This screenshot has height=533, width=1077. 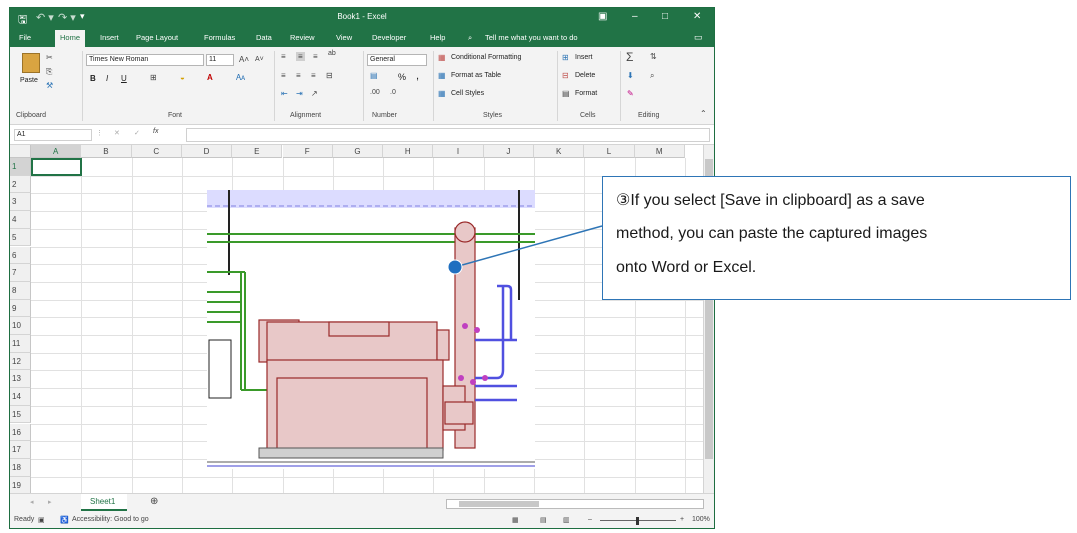 I want to click on decrease-decimal-icon: .0, so click(x=393, y=92).